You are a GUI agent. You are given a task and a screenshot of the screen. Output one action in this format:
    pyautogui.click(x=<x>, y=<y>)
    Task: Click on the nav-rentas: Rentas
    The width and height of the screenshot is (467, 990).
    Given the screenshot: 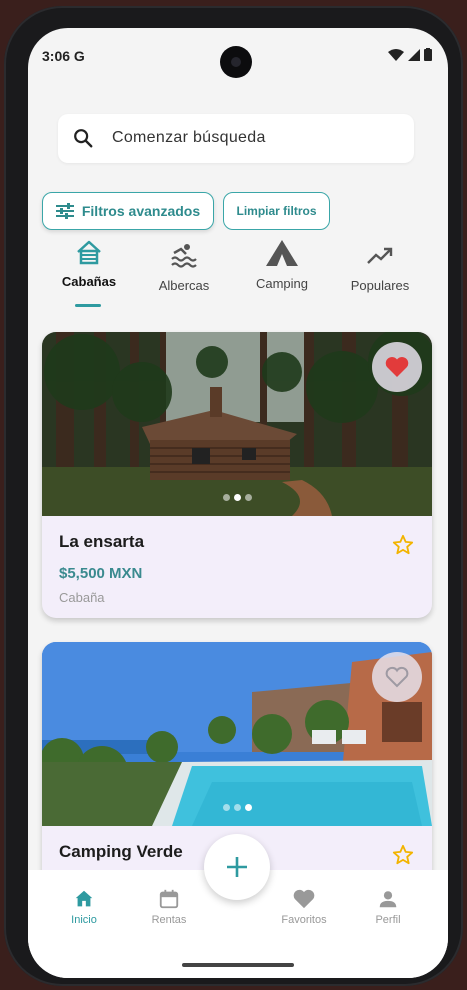 What is the action you would take?
    pyautogui.click(x=169, y=907)
    